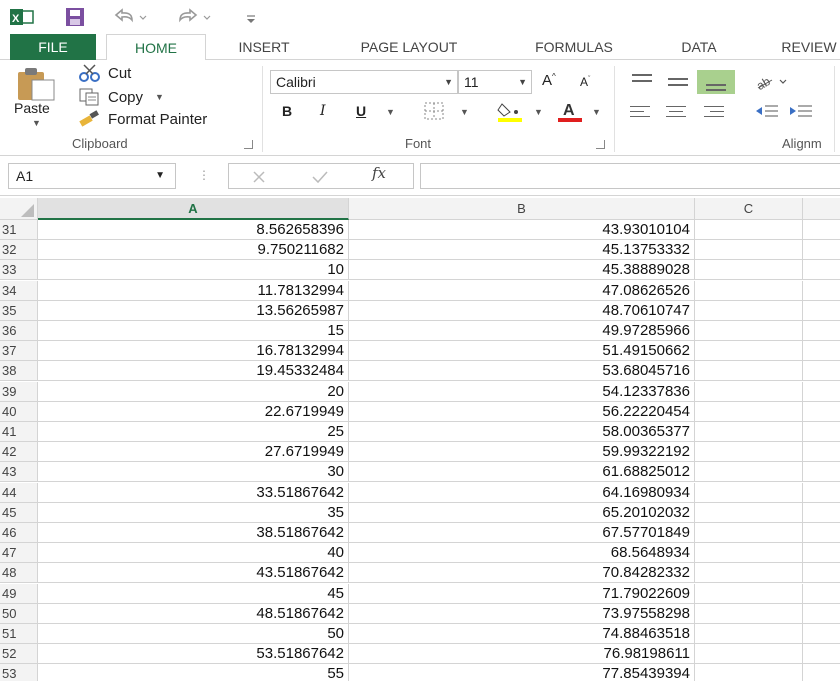 This screenshot has width=840, height=681. Describe the element at coordinates (510, 111) in the screenshot. I see `fill-color-icon` at that location.